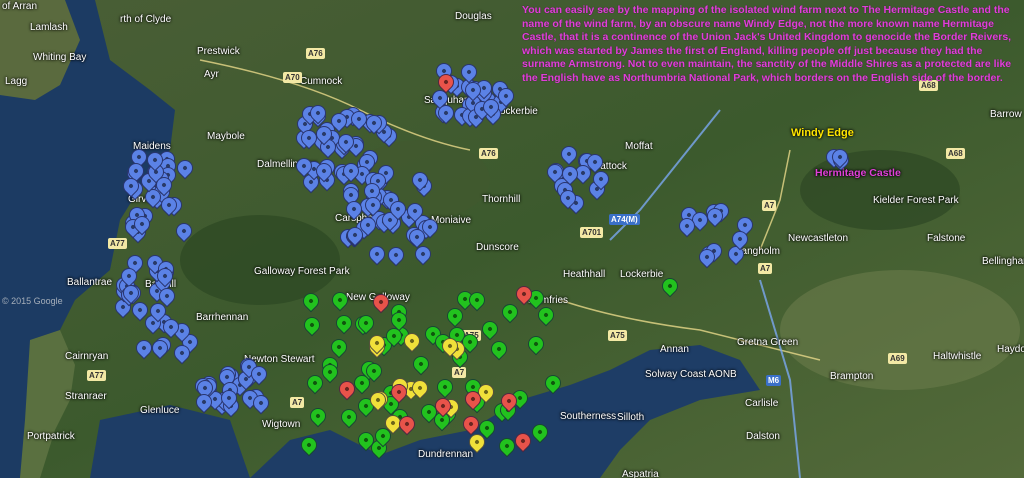 This screenshot has height=478, width=1024. What do you see at coordinates (624, 219) in the screenshot?
I see `road-label-a74m: A74(M)` at bounding box center [624, 219].